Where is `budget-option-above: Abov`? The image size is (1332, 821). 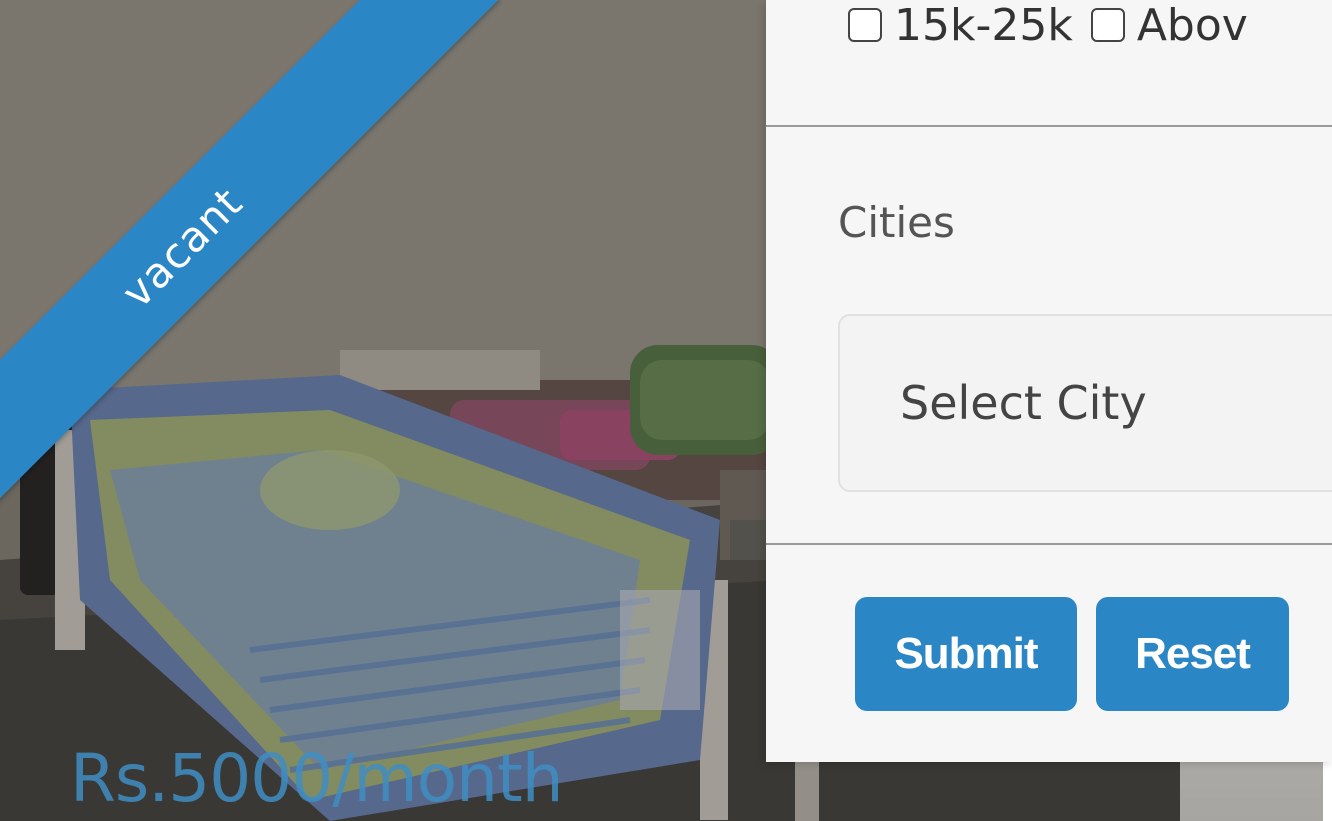 budget-option-above: Abov is located at coordinates (1169, 25).